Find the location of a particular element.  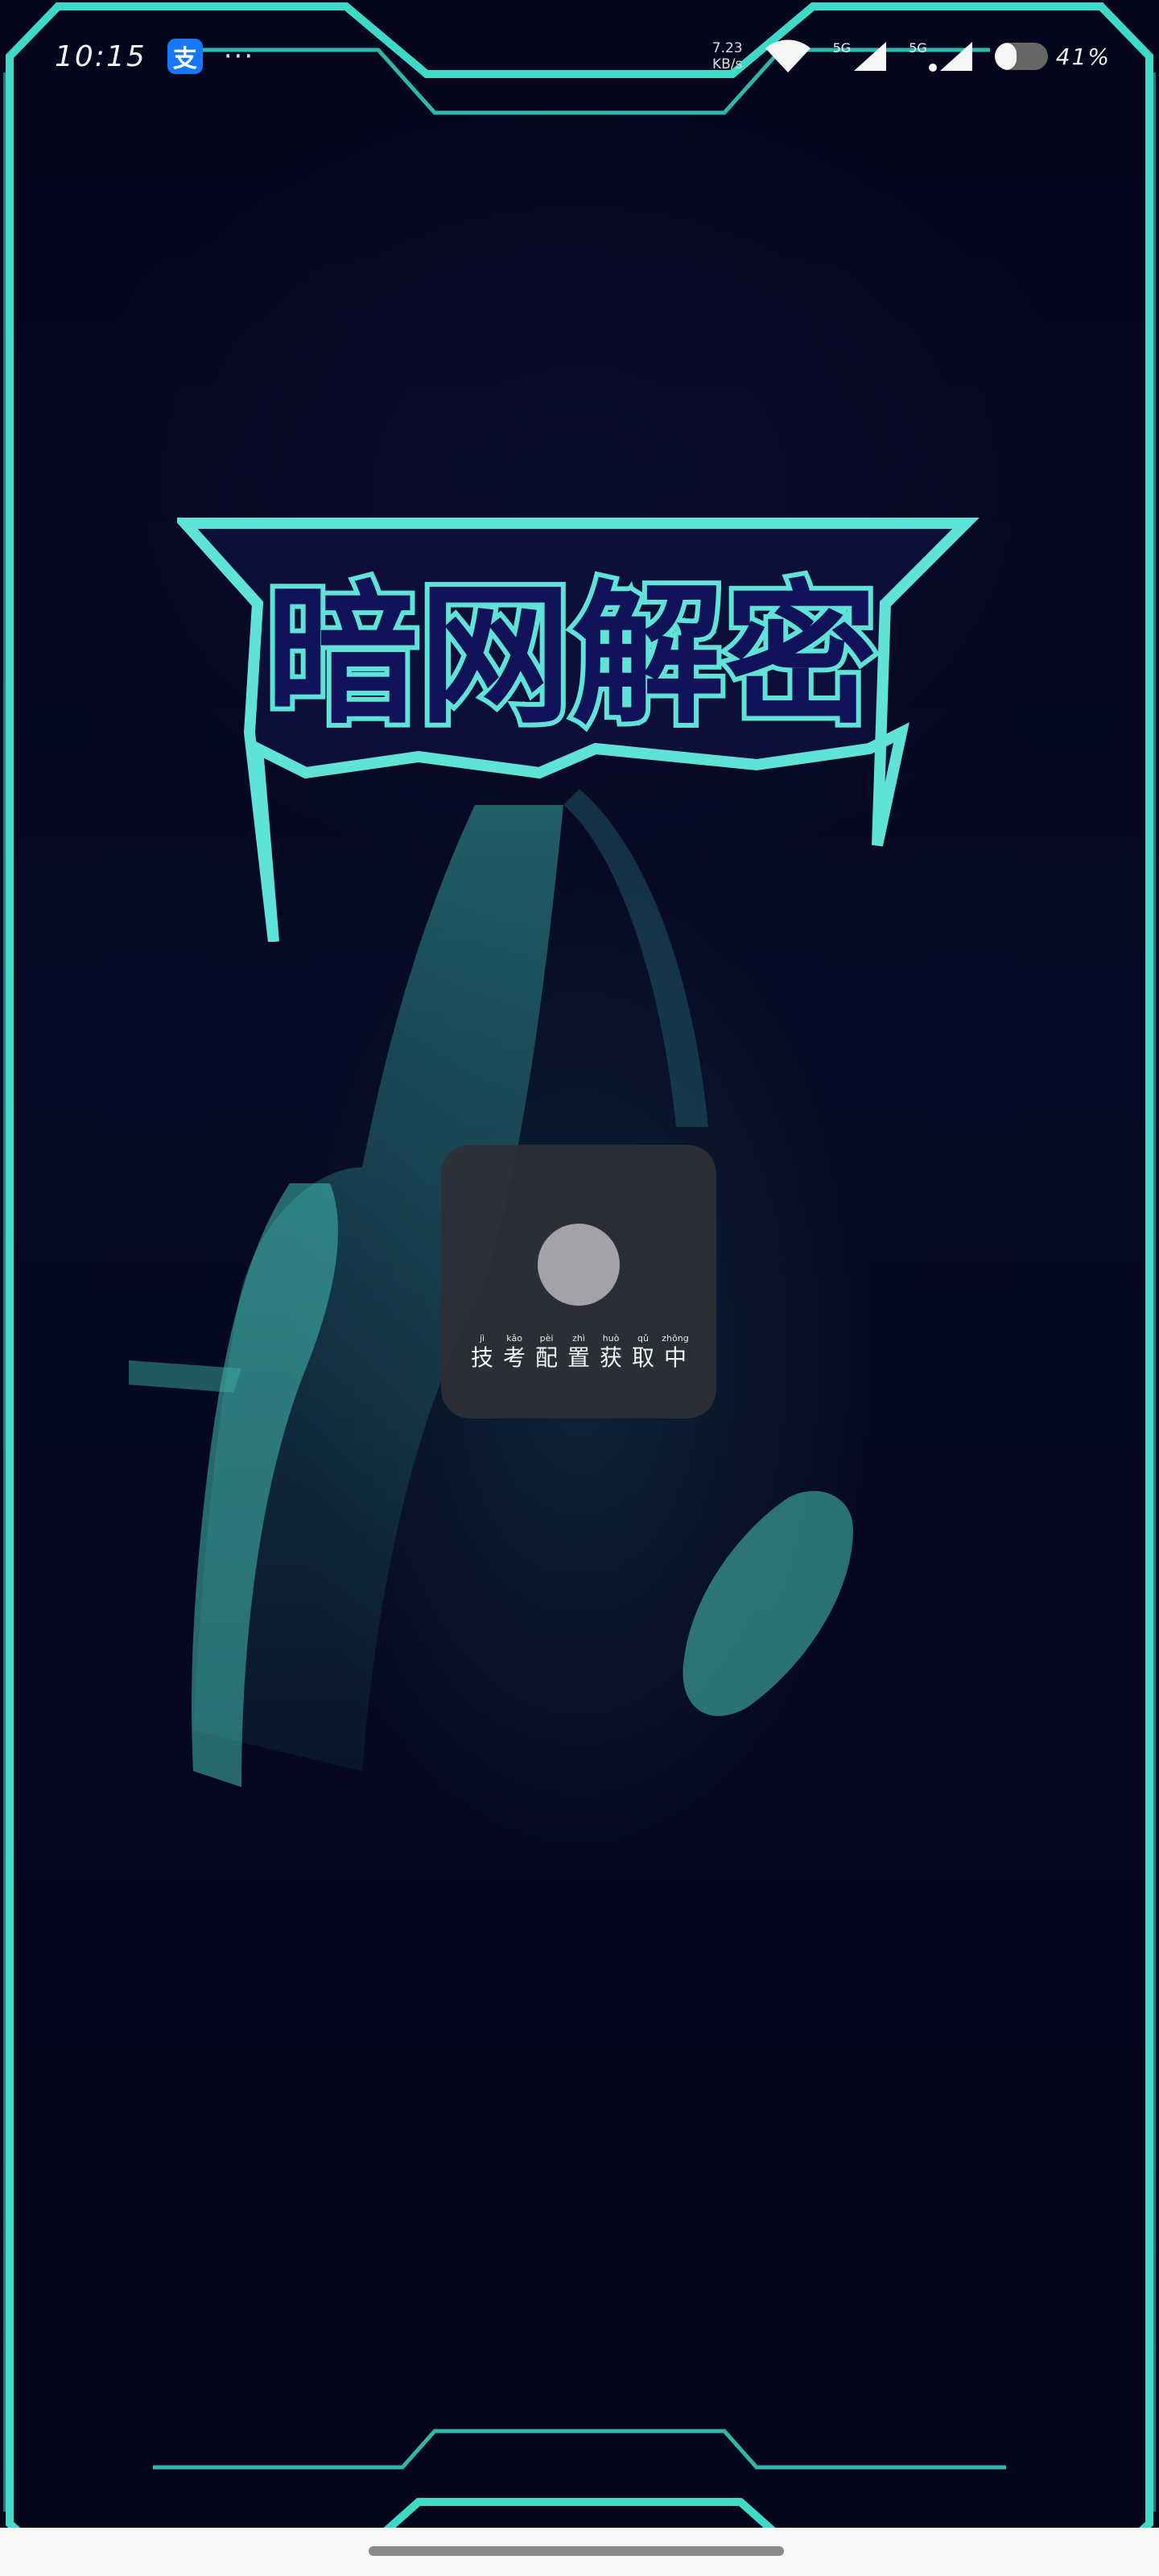

loading-char-pinyin: pèi is located at coordinates (546, 1338).